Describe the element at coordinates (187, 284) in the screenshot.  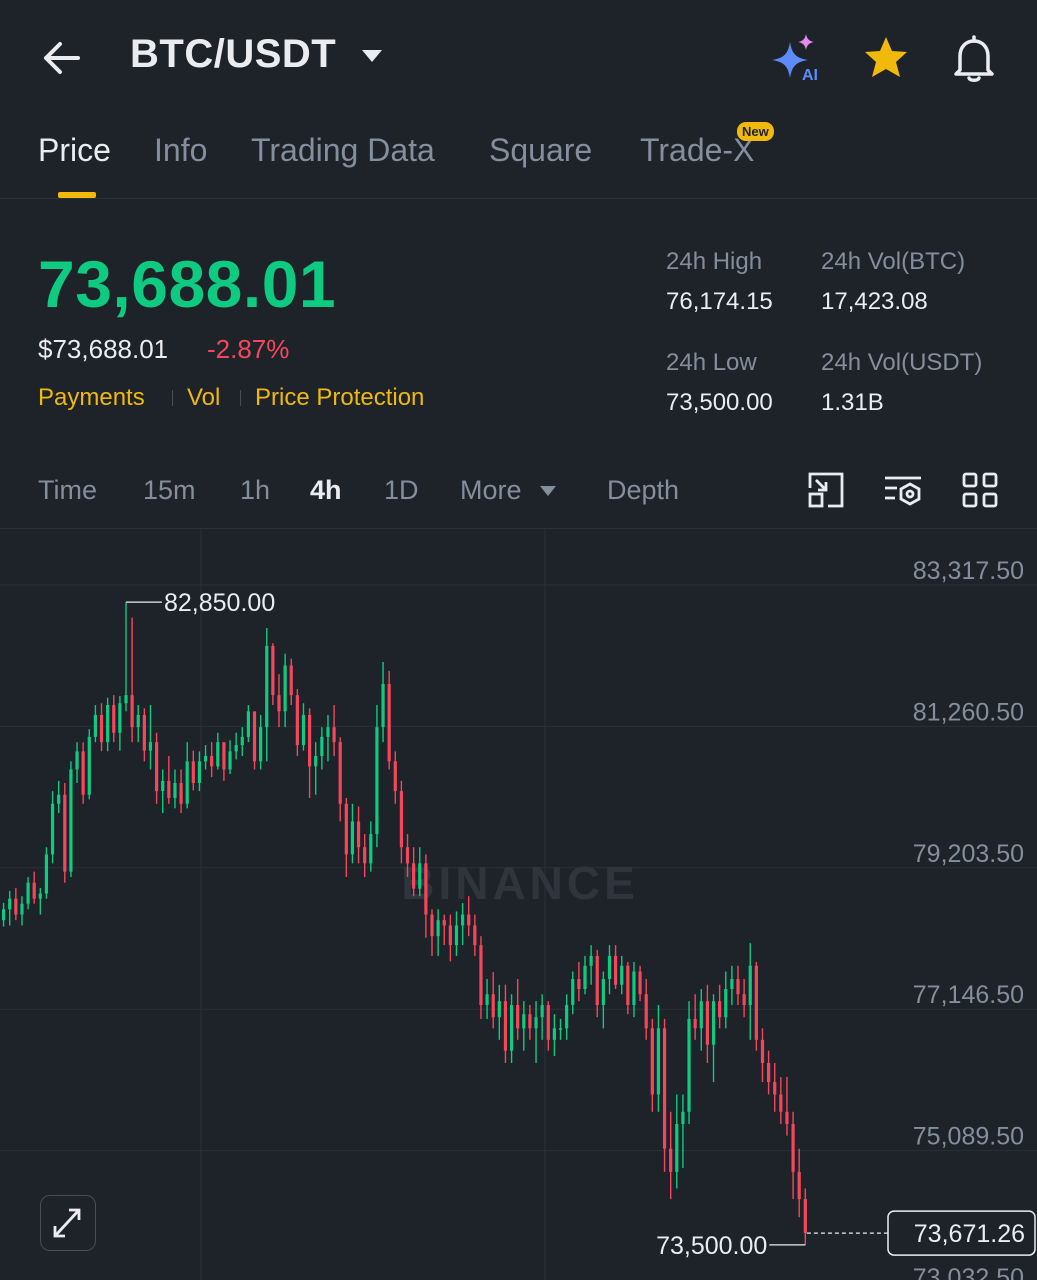
I see `last-price: 73,688.01` at that location.